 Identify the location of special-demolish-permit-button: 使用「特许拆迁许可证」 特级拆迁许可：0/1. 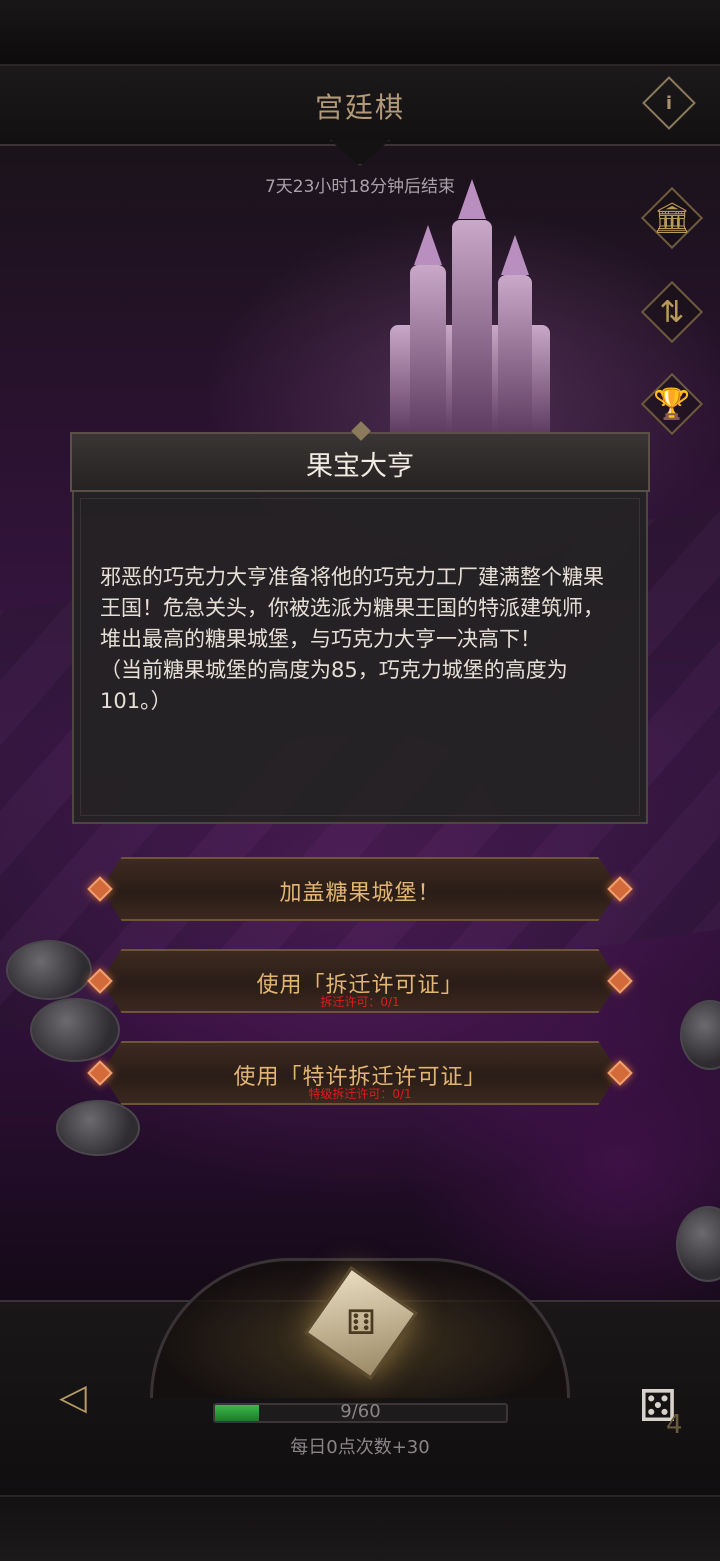
(360, 1073).